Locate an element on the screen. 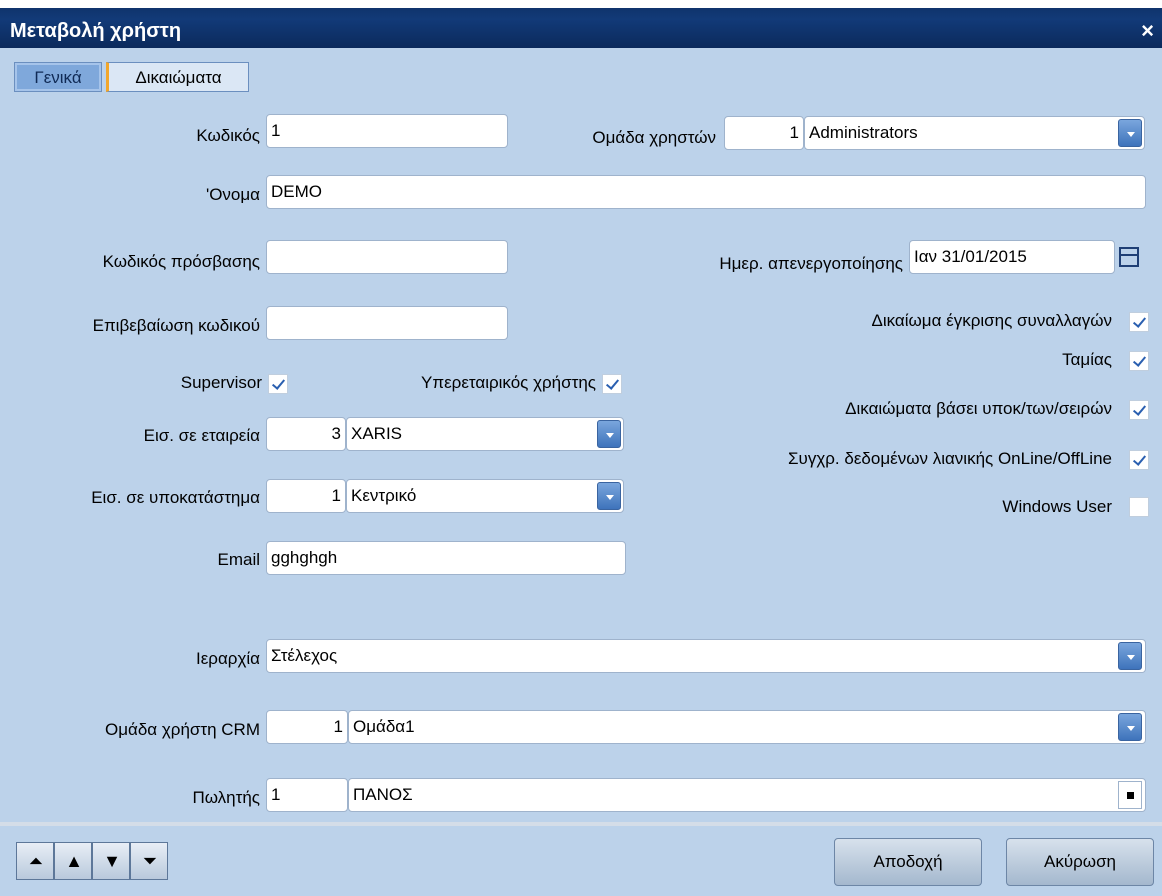  user-group-select: Administrators is located at coordinates (974, 133).